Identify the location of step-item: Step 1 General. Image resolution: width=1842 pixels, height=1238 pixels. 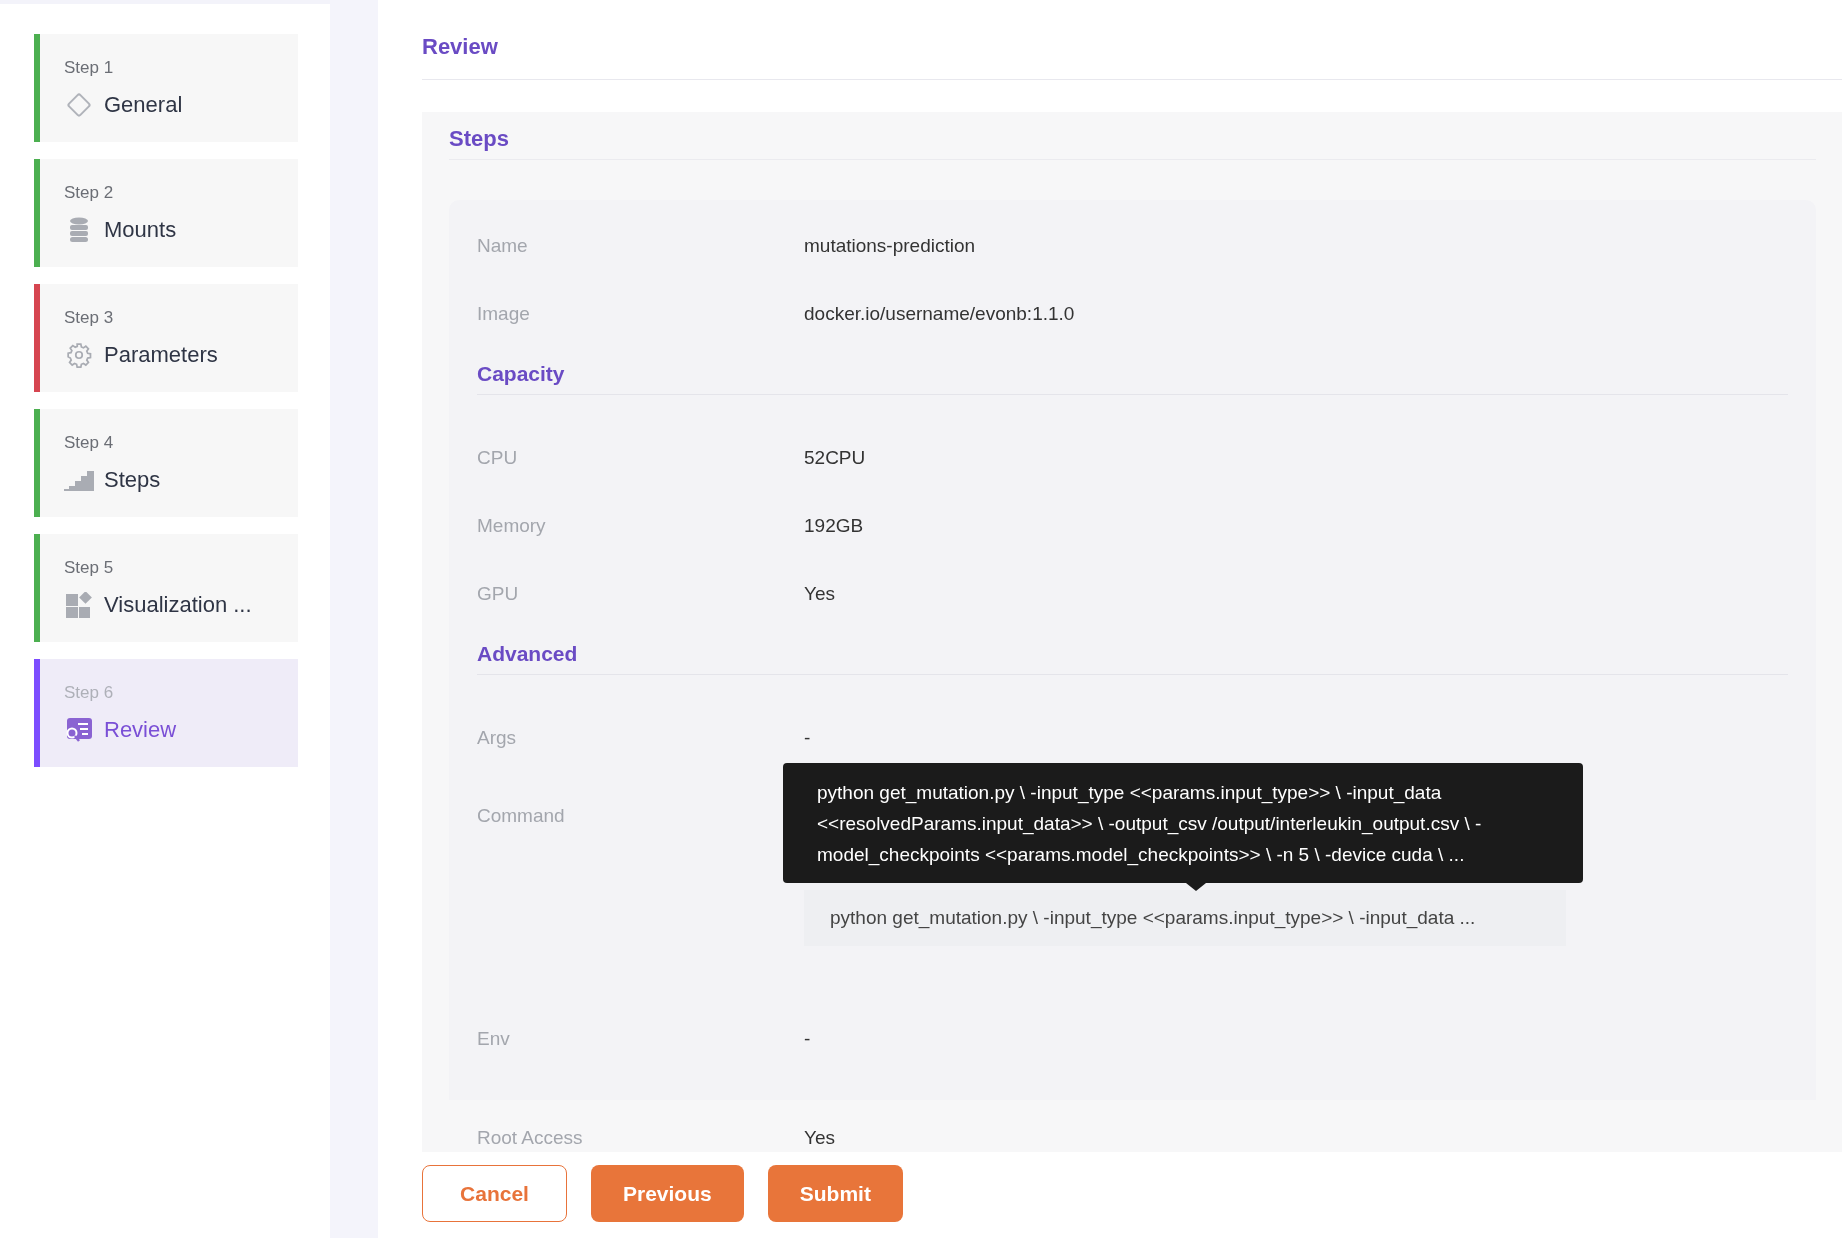
(166, 88).